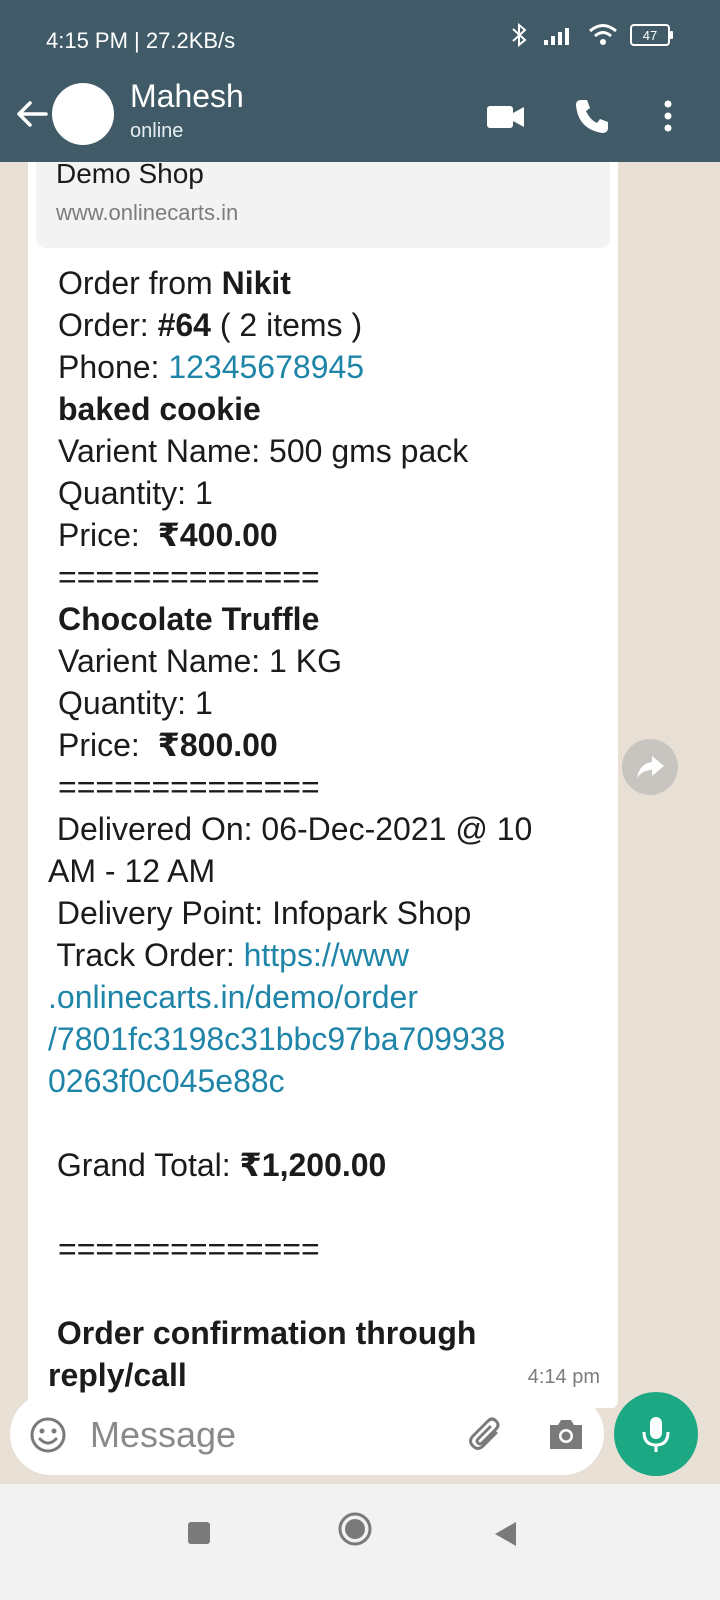 Image resolution: width=720 pixels, height=1600 pixels. I want to click on item1-quantity: Quantity: 1, so click(135, 493).